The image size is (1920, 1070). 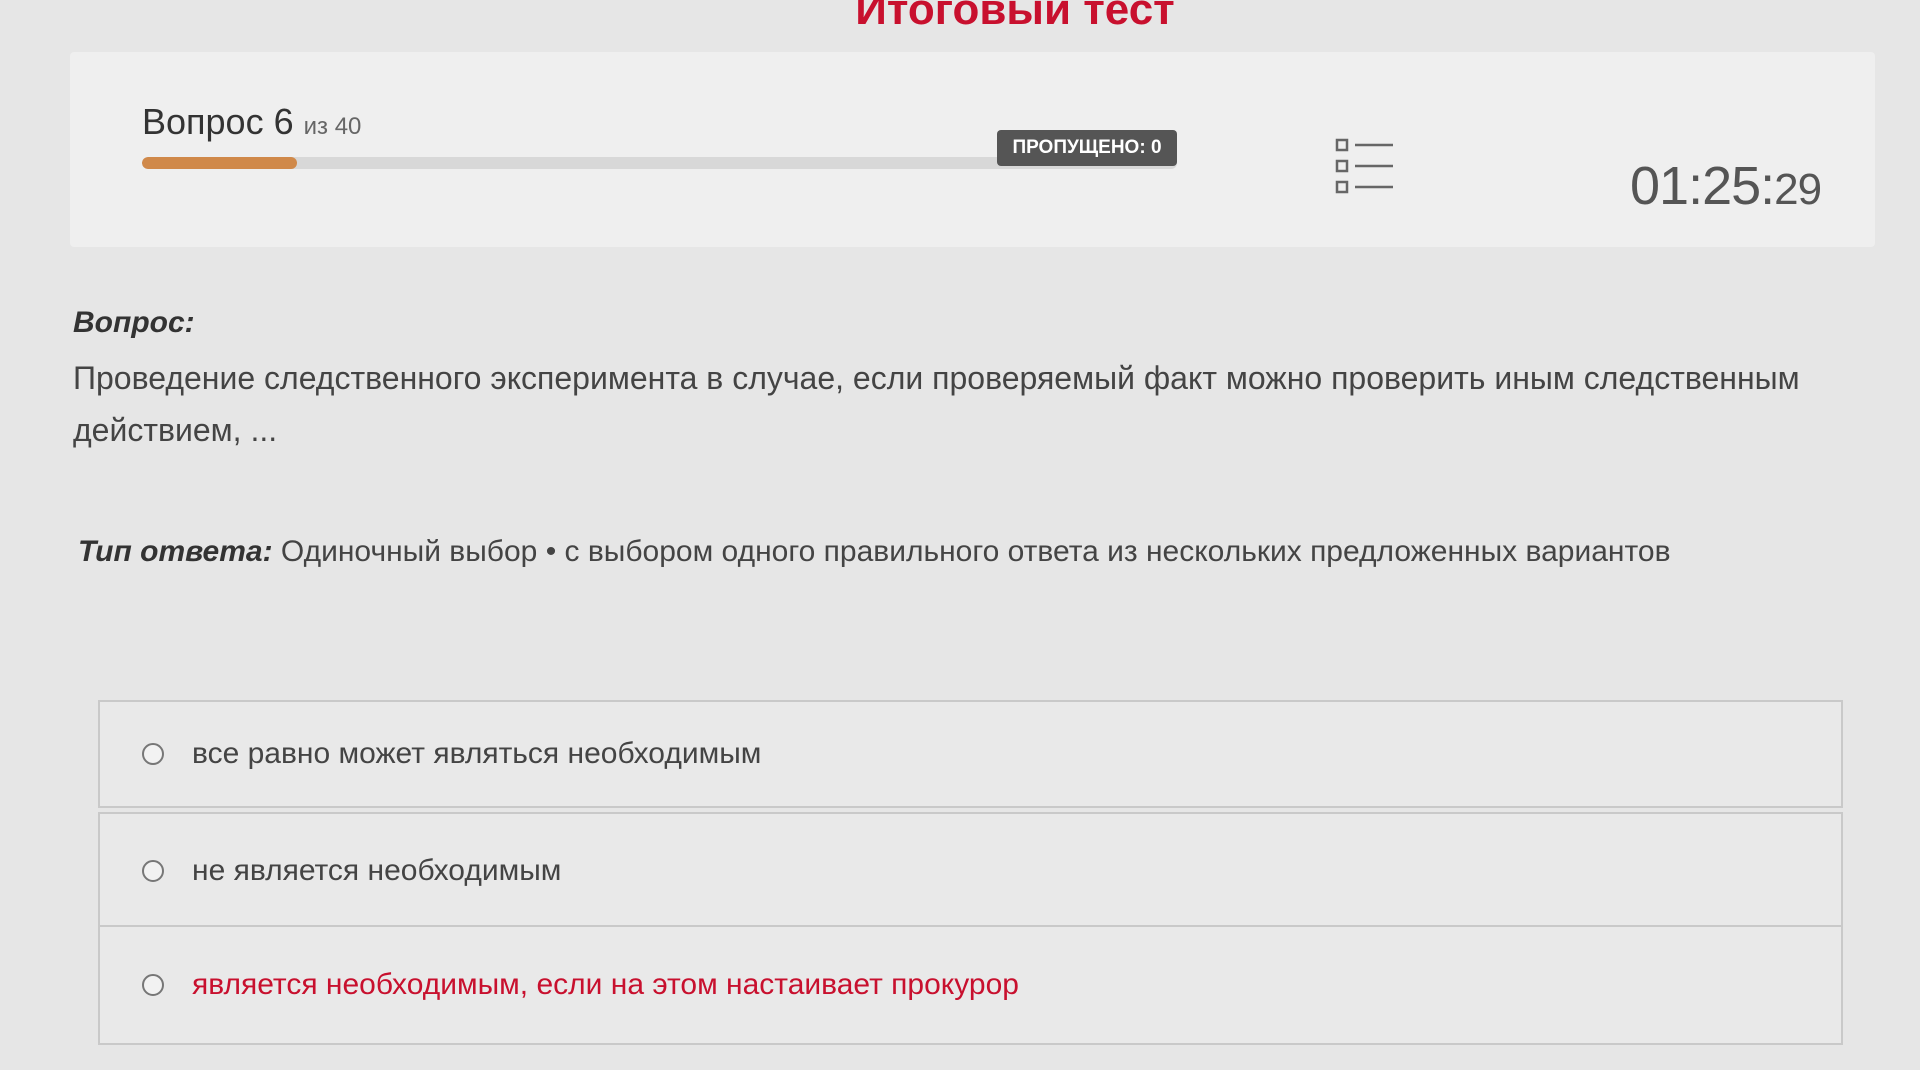 I want to click on page-title: Итоговый тест, so click(x=1015, y=17).